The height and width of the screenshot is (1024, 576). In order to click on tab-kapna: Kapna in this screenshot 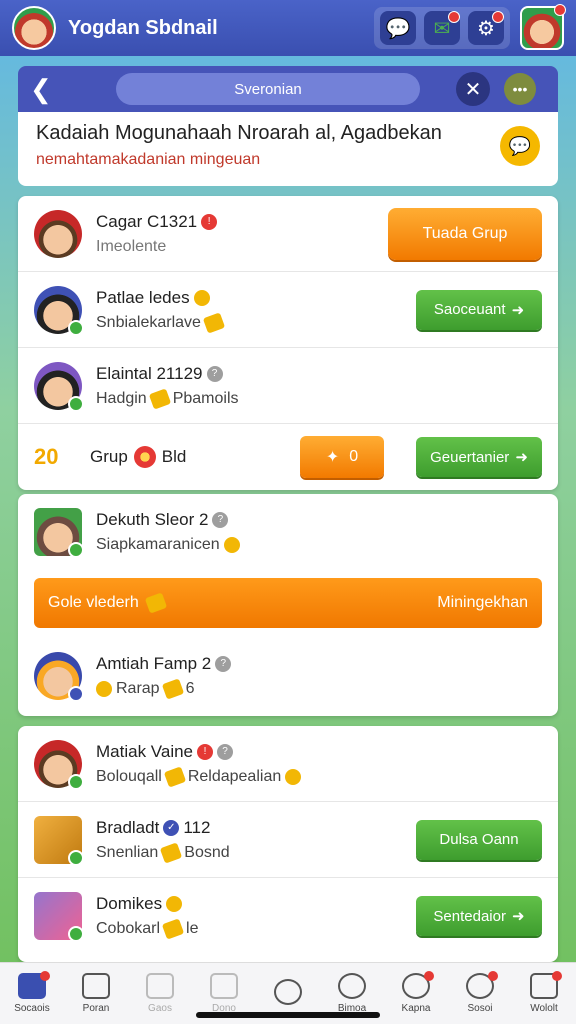, I will do `click(416, 993)`.